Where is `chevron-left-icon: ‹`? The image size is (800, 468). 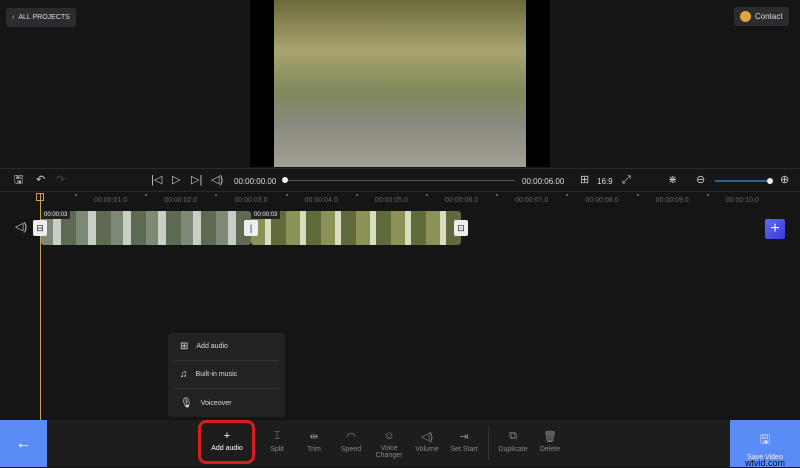 chevron-left-icon: ‹ is located at coordinates (13, 17).